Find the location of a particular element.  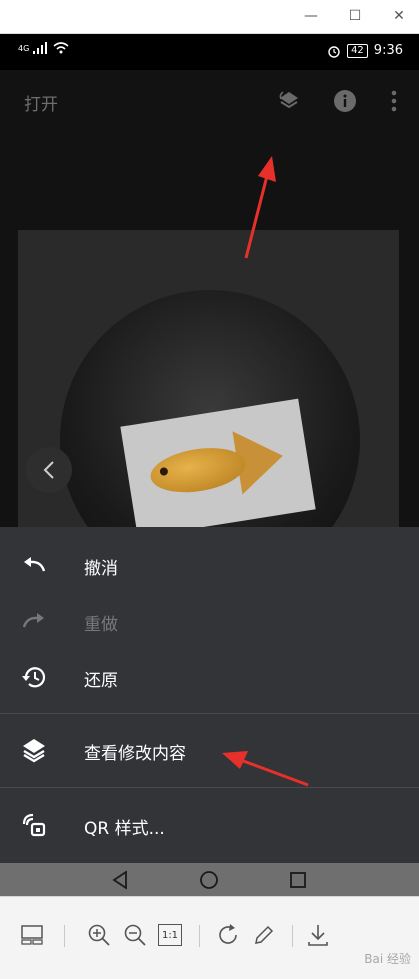

rotate-icon is located at coordinates (228, 935).